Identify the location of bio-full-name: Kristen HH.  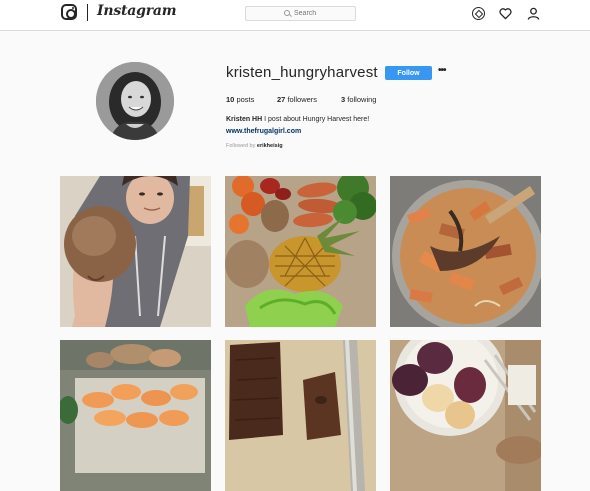
(244, 119).